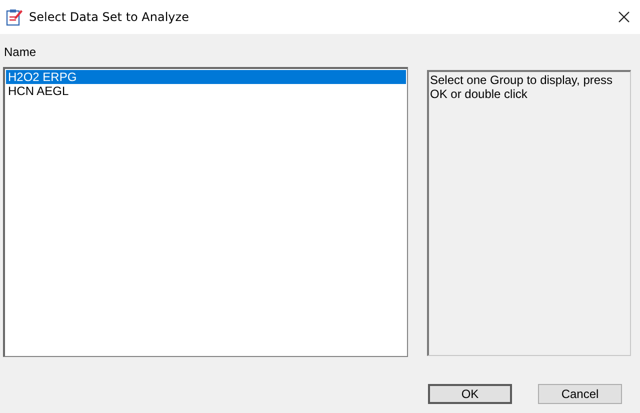 This screenshot has height=413, width=640. What do you see at coordinates (109, 17) in the screenshot?
I see `window-title: Select Data Set to Analyze` at bounding box center [109, 17].